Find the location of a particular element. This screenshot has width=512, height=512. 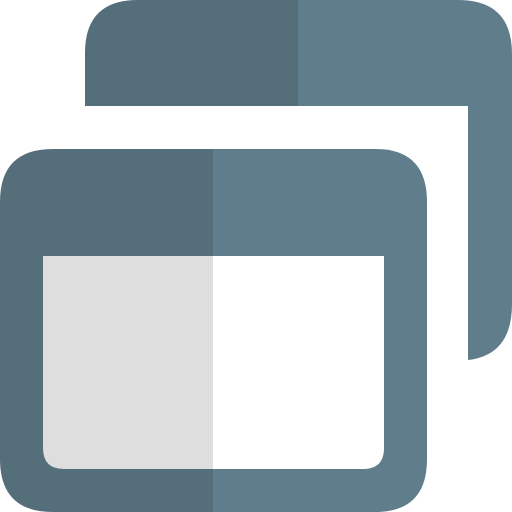

front-window-content-left is located at coordinates (128, 362).